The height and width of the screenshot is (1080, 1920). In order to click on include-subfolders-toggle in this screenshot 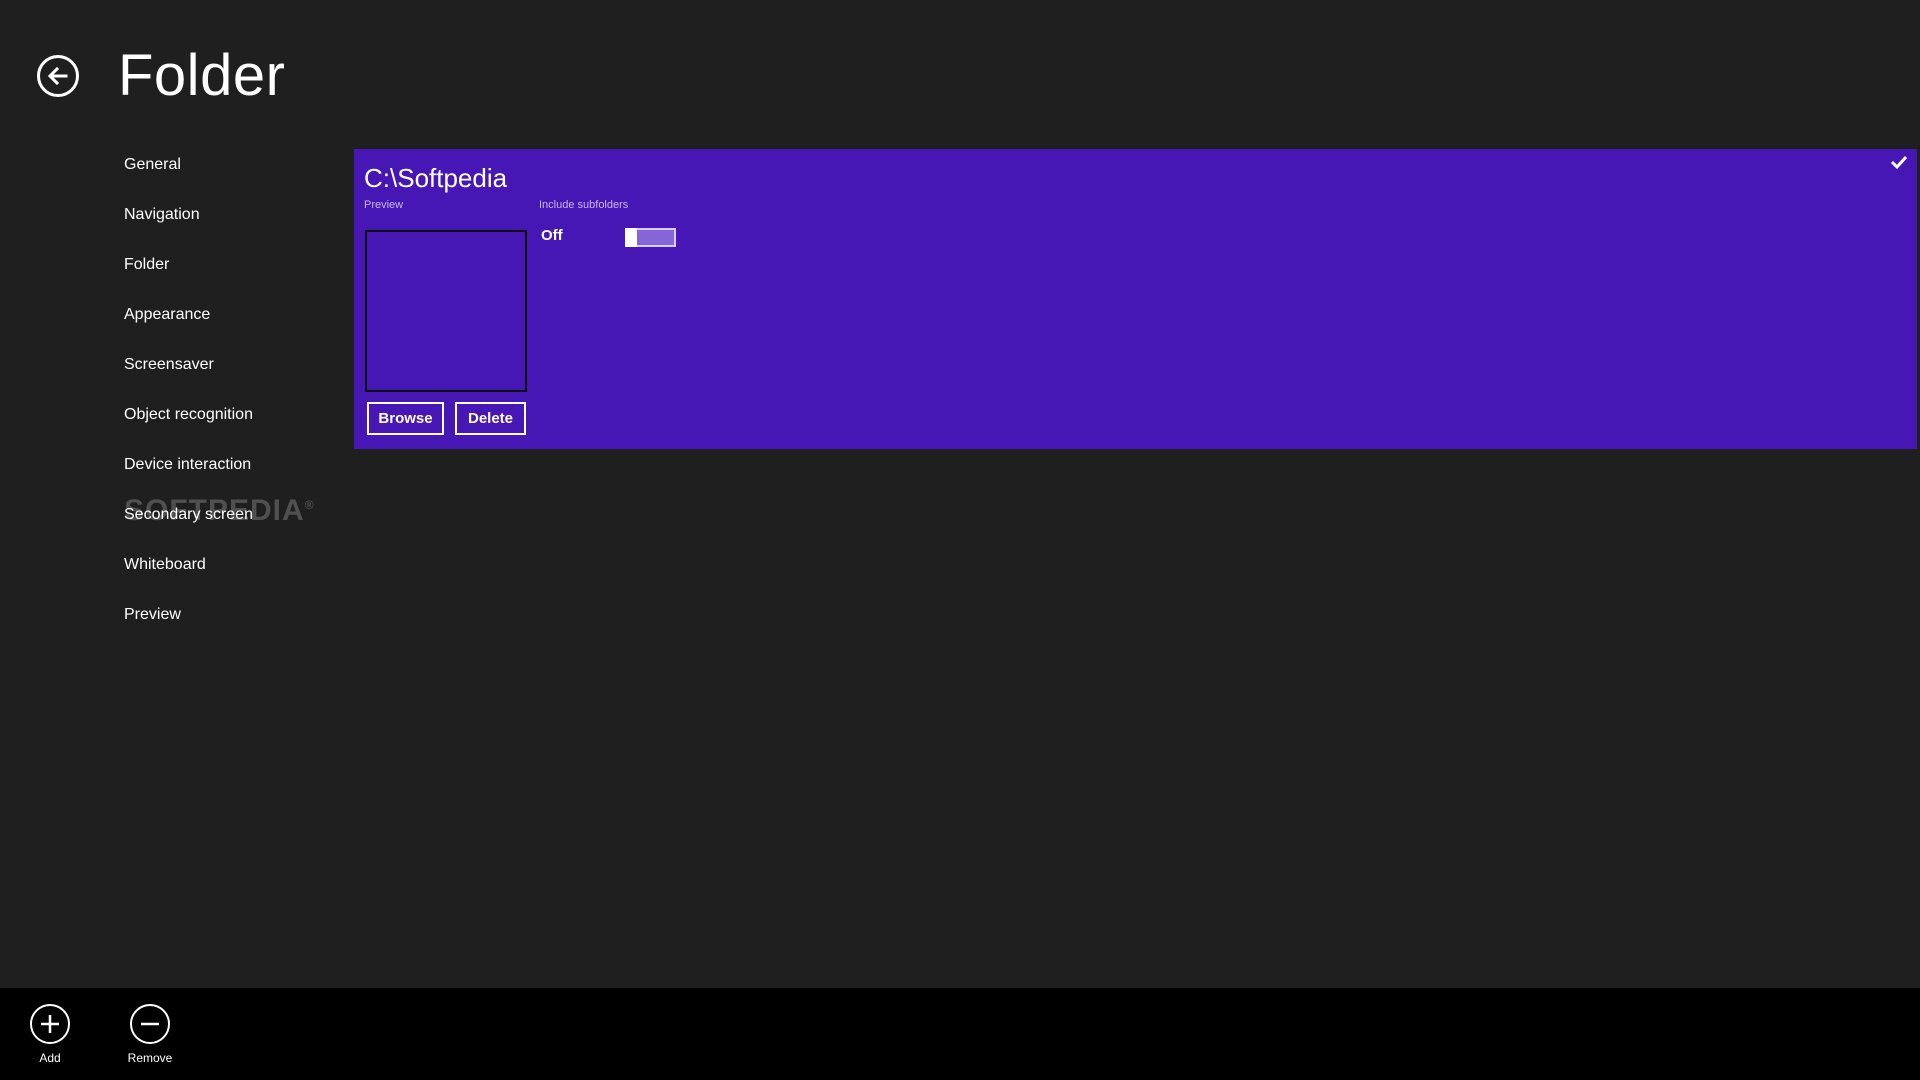, I will do `click(650, 237)`.